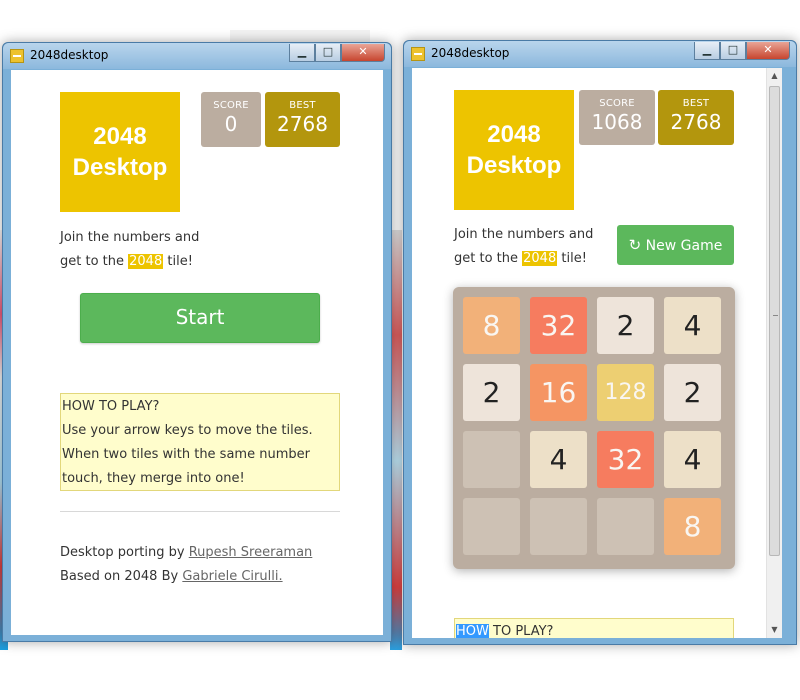 This screenshot has height=700, width=800. What do you see at coordinates (594, 628) in the screenshot?
I see `how-to-play-box: HOW TO PLAY?` at bounding box center [594, 628].